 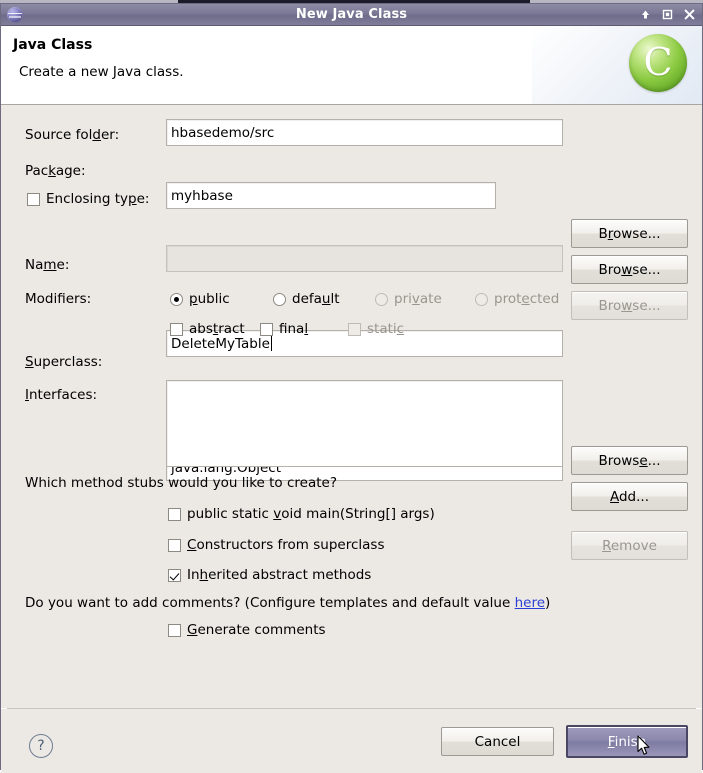 What do you see at coordinates (202, 195) in the screenshot?
I see `package-value: myhbase` at bounding box center [202, 195].